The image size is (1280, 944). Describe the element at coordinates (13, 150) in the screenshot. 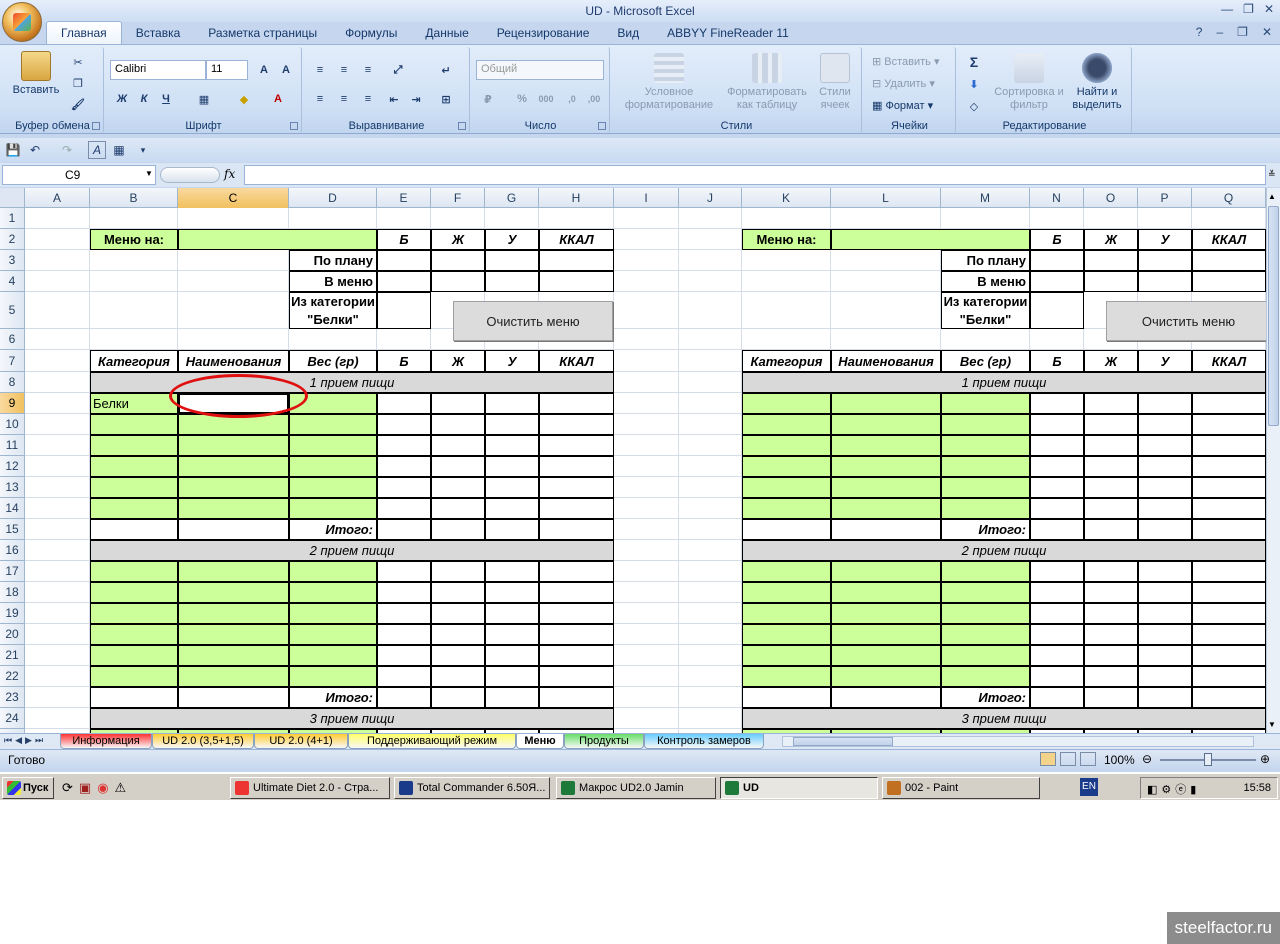

I see `save-icon: 💾` at that location.